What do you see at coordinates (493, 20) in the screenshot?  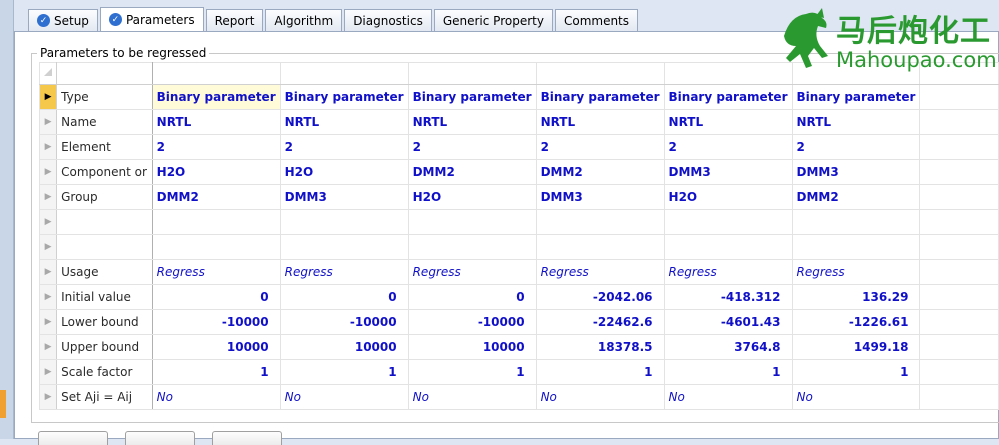 I see `tab-generic-property: Generic Property` at bounding box center [493, 20].